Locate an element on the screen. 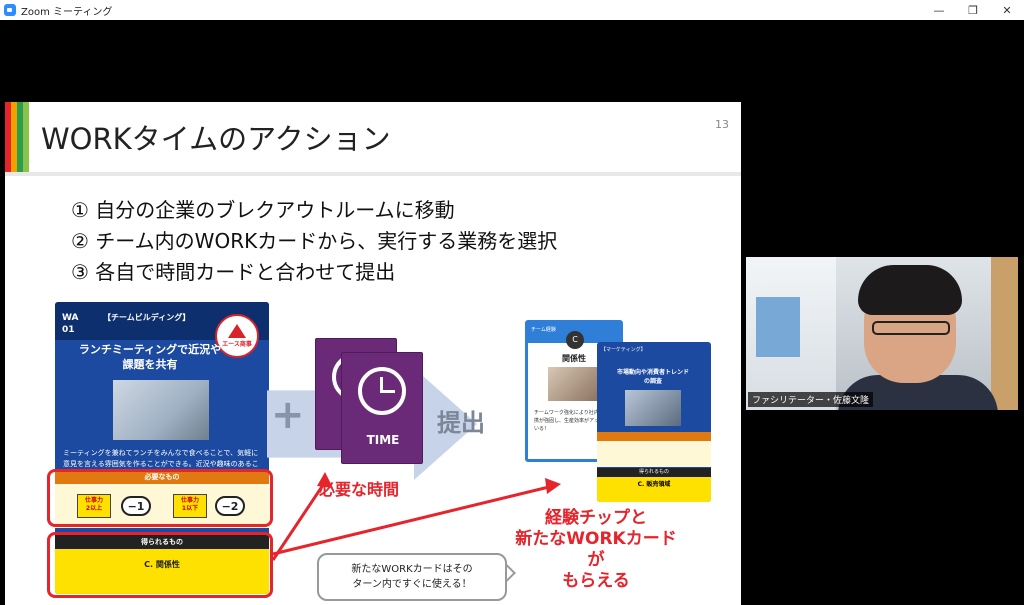  background-panel is located at coordinates (778, 327).